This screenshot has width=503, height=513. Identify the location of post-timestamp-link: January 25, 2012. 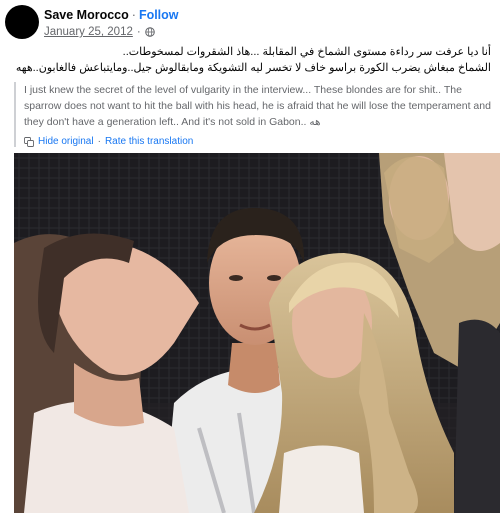
(88, 32).